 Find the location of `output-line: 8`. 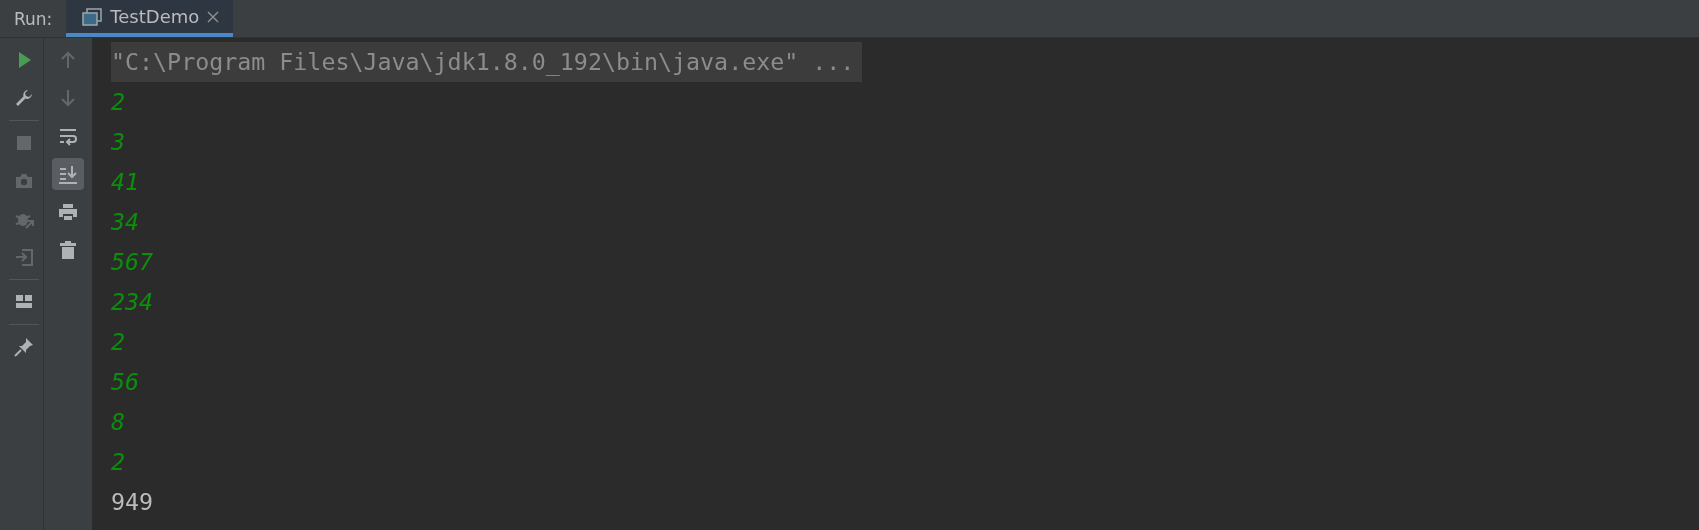

output-line: 8 is located at coordinates (118, 422).